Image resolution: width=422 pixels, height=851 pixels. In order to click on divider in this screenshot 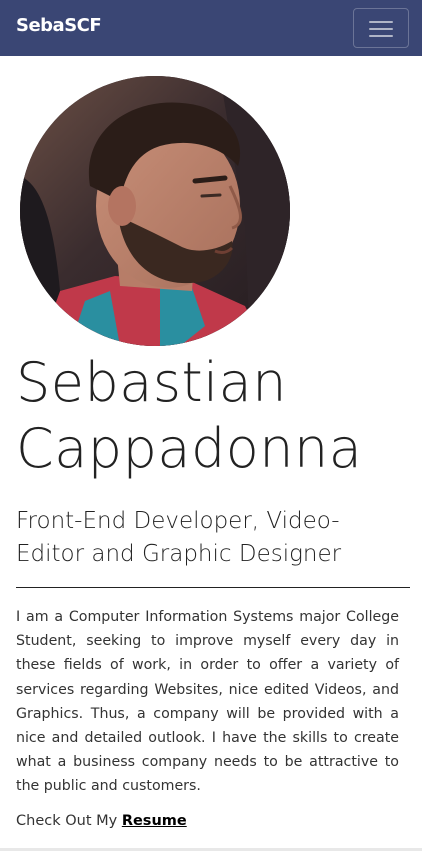, I will do `click(213, 587)`.